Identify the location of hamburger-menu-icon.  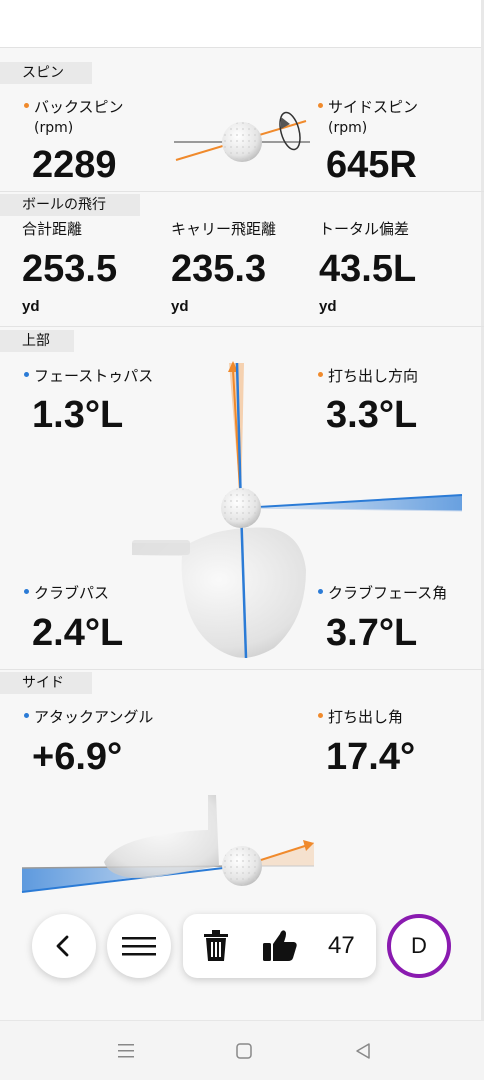
(139, 946).